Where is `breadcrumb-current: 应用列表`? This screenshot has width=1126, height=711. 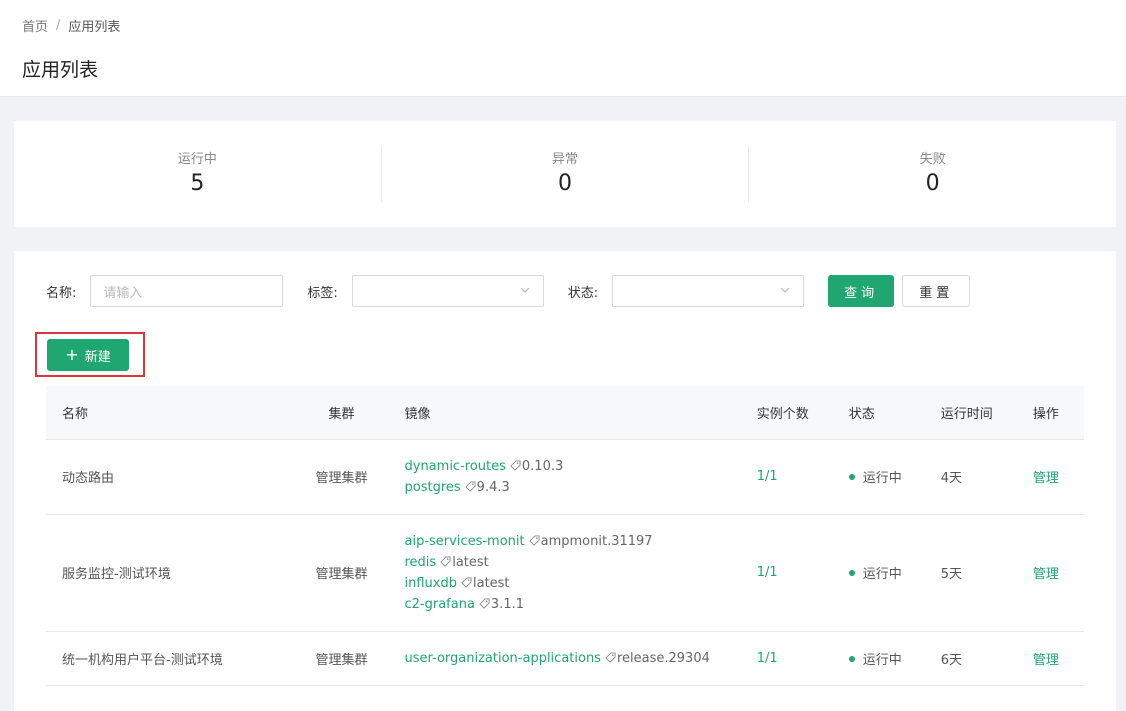 breadcrumb-current: 应用列表 is located at coordinates (94, 27).